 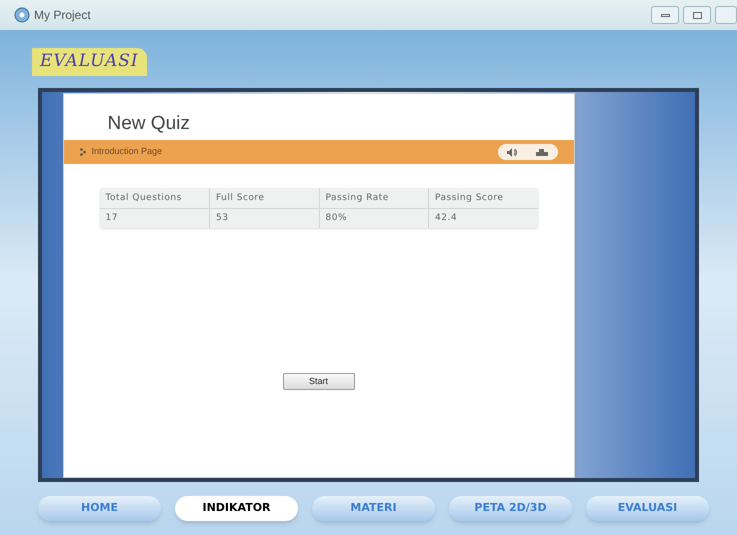 I want to click on speaker-icon, so click(x=512, y=152).